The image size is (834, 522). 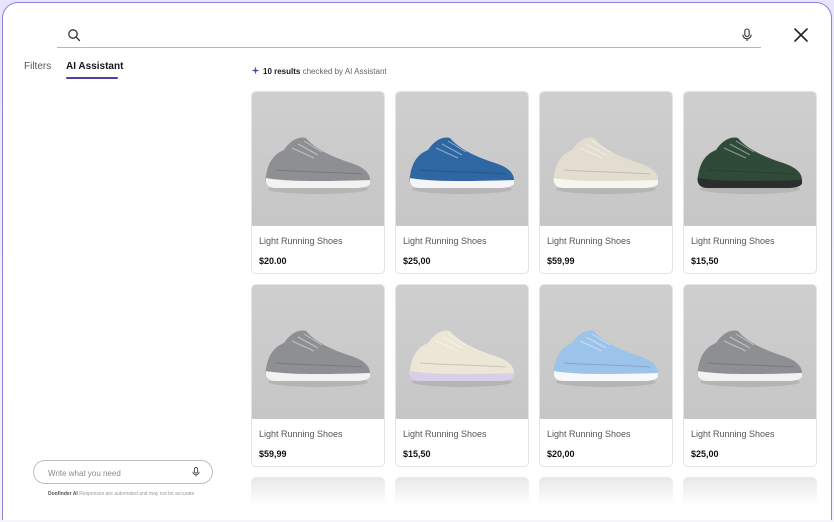 I want to click on search-icon, so click(x=74, y=35).